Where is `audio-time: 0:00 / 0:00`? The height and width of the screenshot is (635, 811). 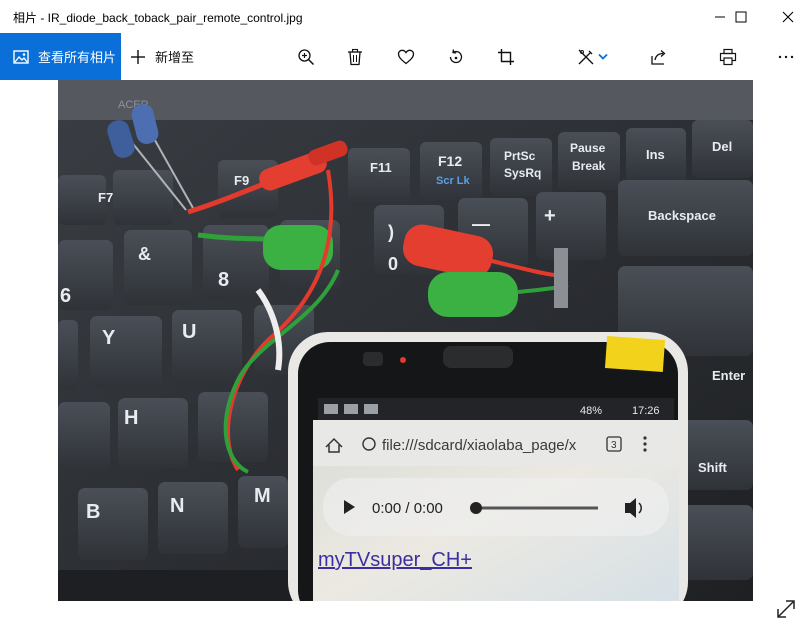
audio-time: 0:00 / 0:00 is located at coordinates (407, 508).